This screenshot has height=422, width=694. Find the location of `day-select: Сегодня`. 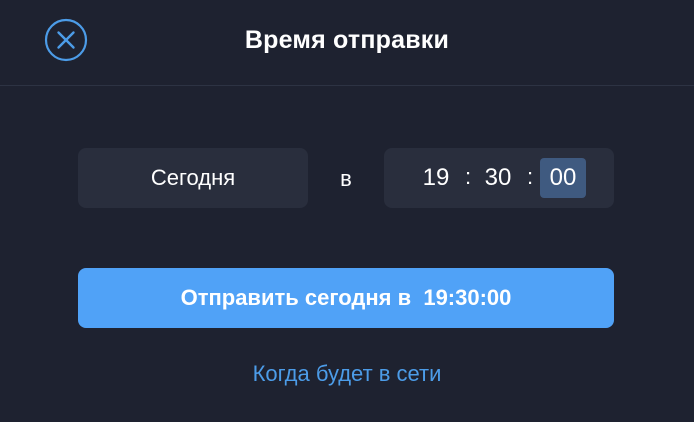

day-select: Сегодня is located at coordinates (193, 178).